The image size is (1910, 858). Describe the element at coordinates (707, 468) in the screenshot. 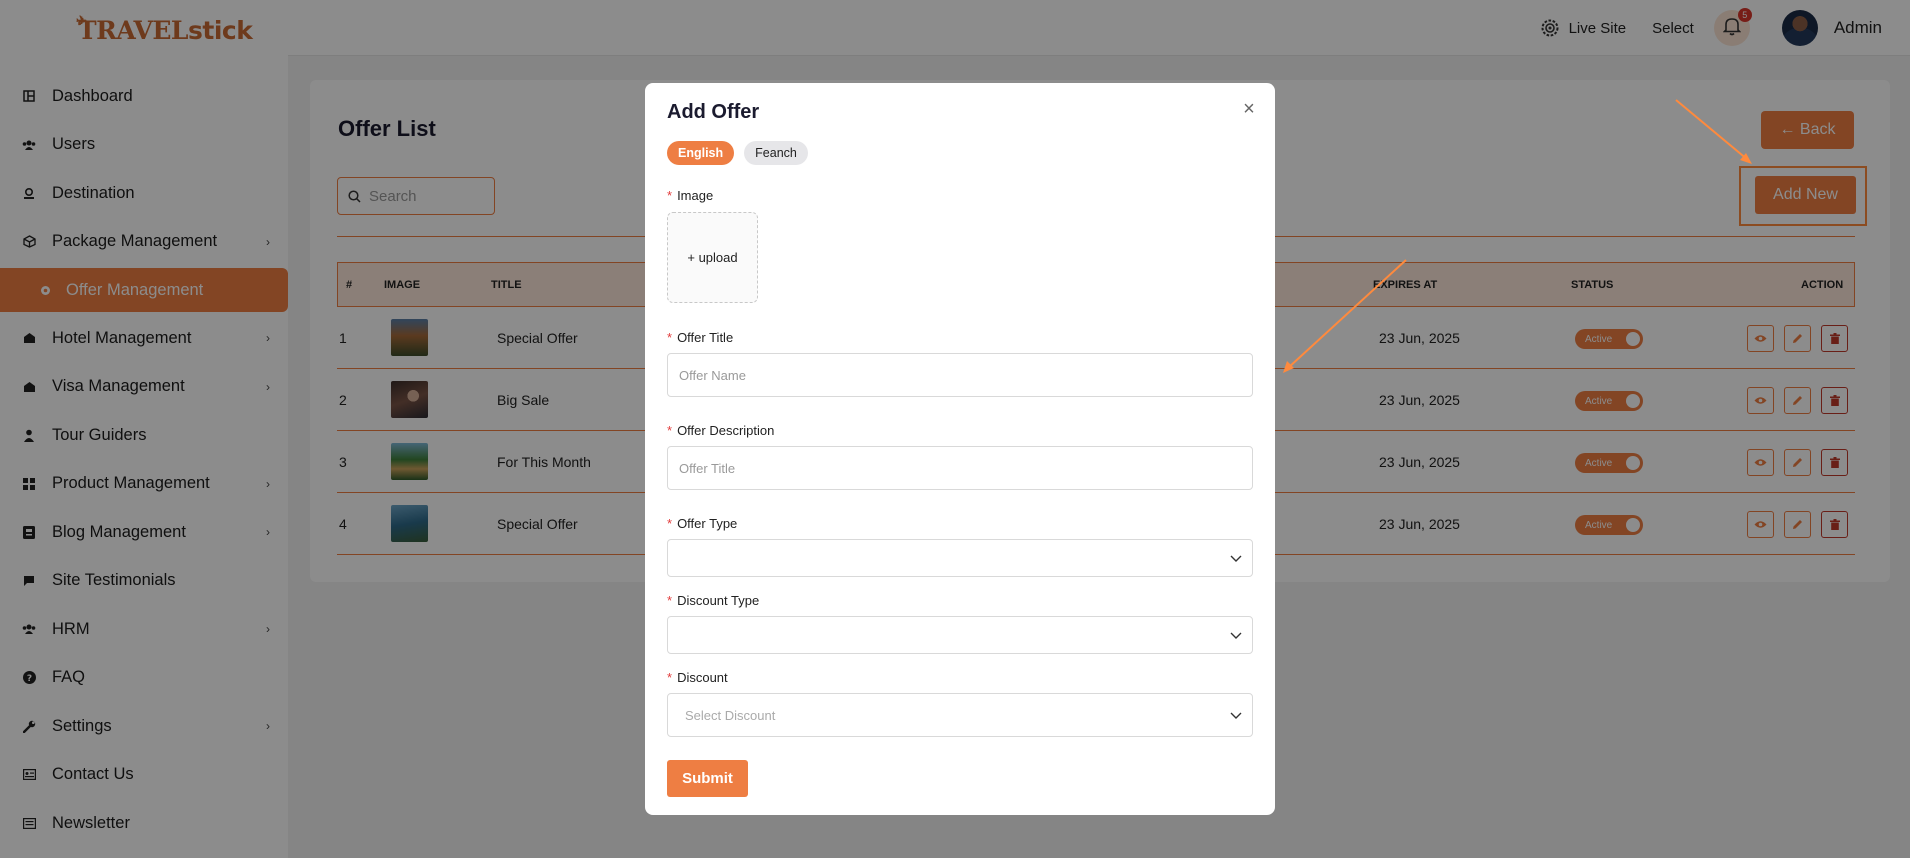

I see `offer-description-placeholder: Offer Title` at that location.